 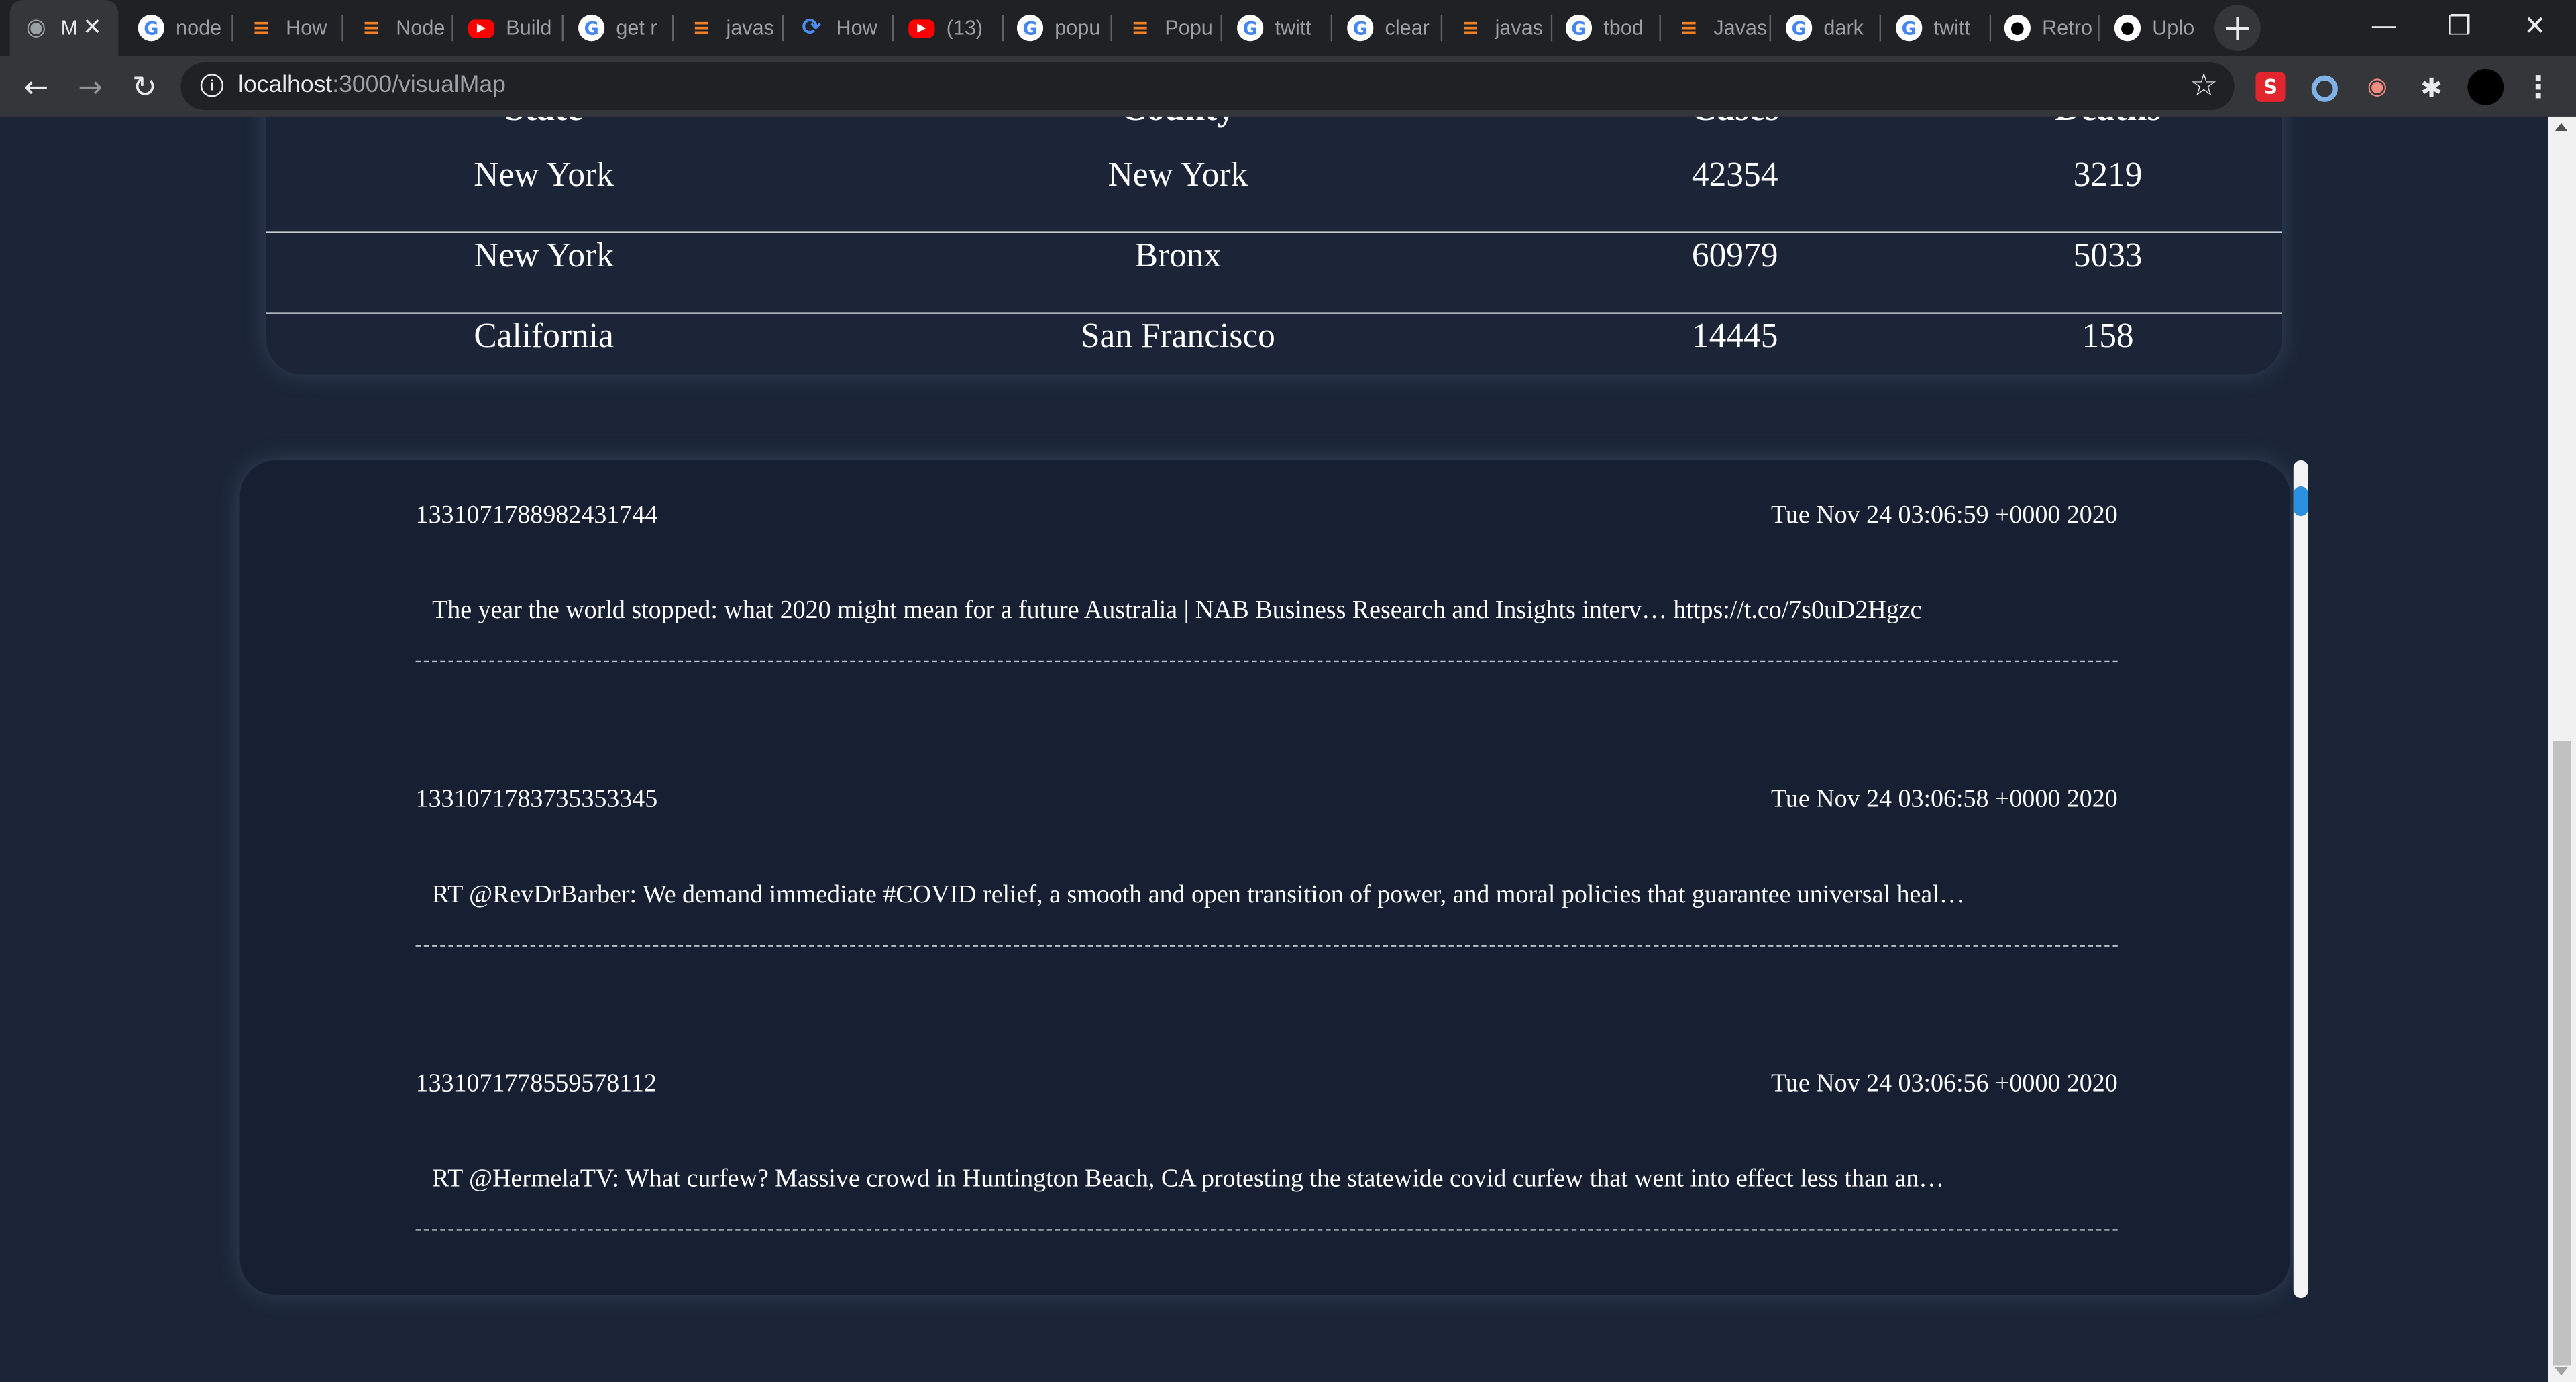 I want to click on new-tab-button: +, so click(x=2237, y=28).